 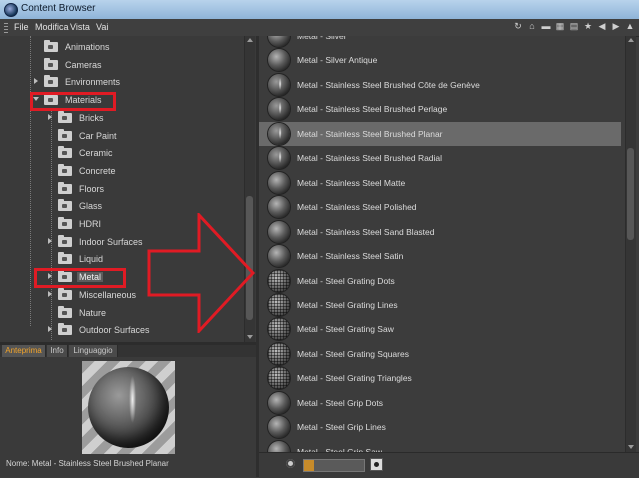 I want to click on tree-item-label: Ceramic, so click(x=96, y=153).